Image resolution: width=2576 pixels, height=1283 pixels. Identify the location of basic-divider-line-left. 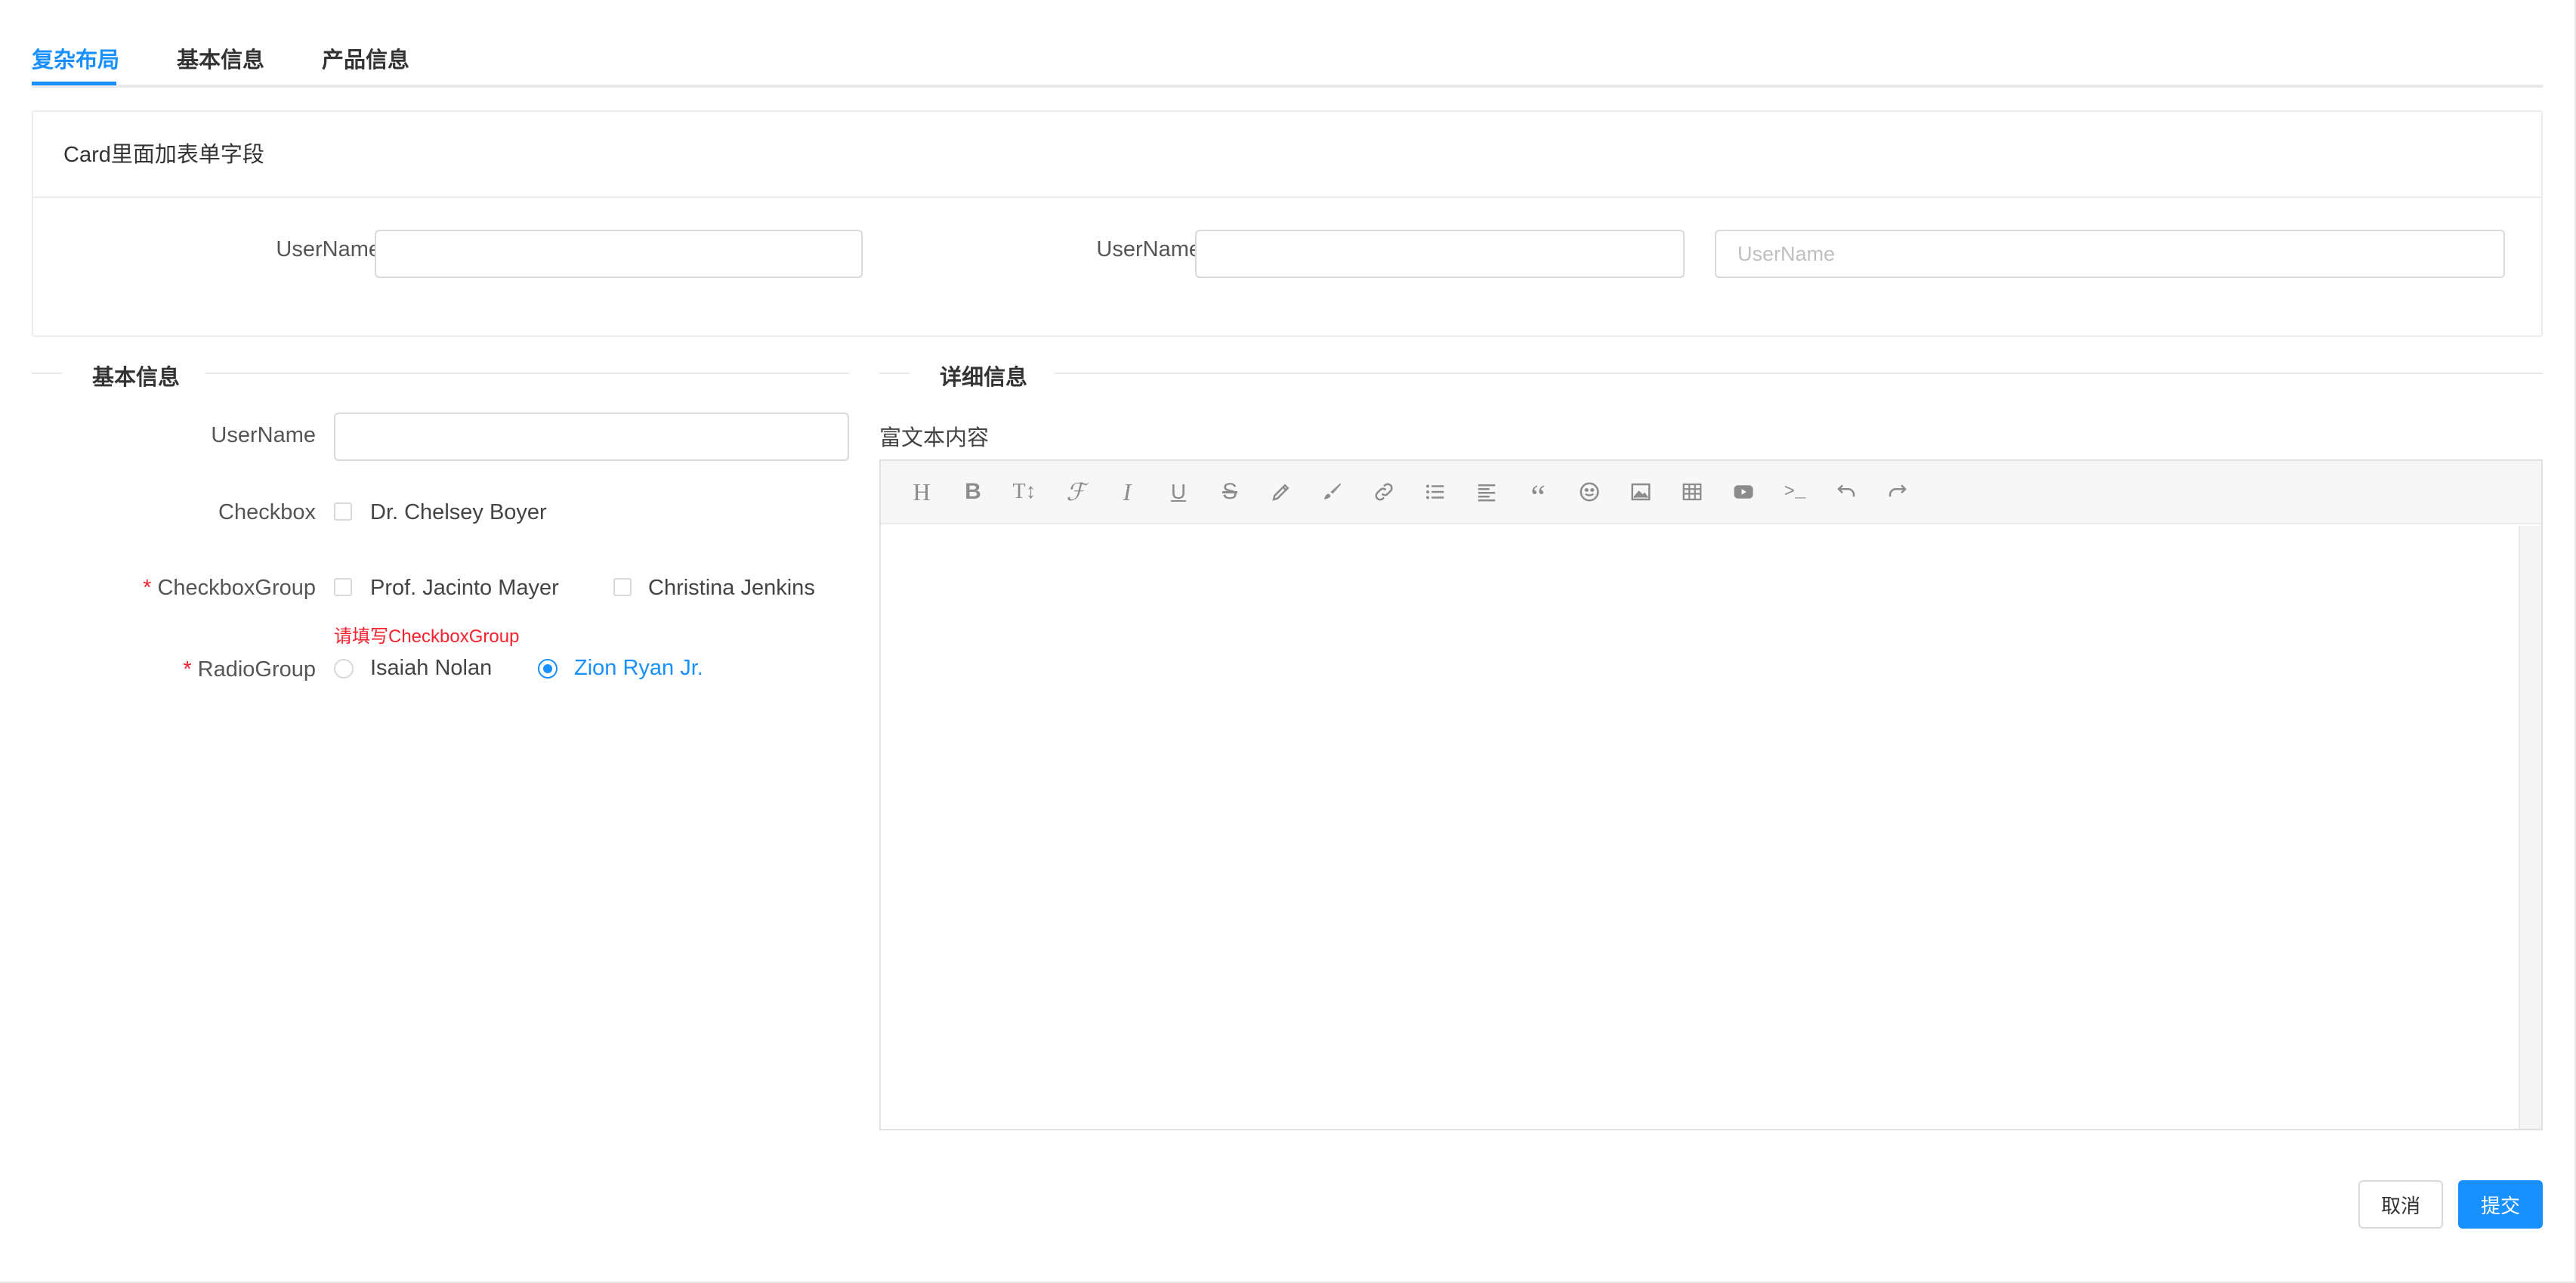
(47, 373).